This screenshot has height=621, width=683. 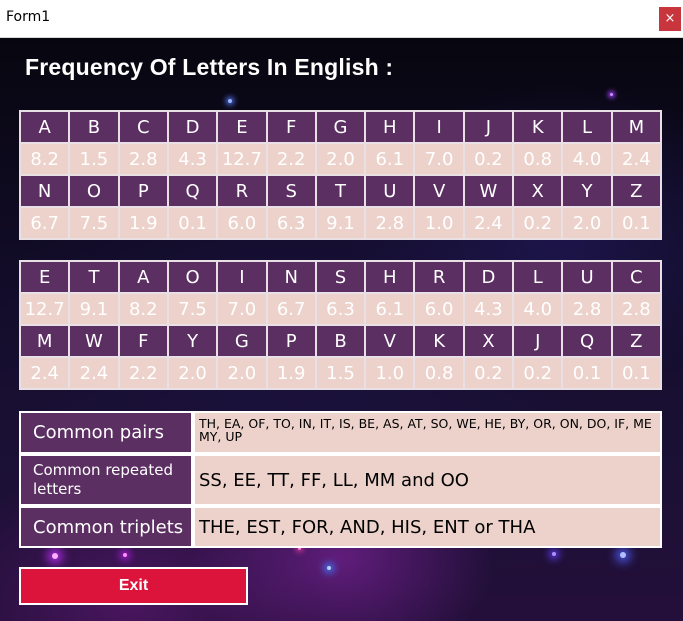 I want to click on letter-cell: Y, so click(x=587, y=191).